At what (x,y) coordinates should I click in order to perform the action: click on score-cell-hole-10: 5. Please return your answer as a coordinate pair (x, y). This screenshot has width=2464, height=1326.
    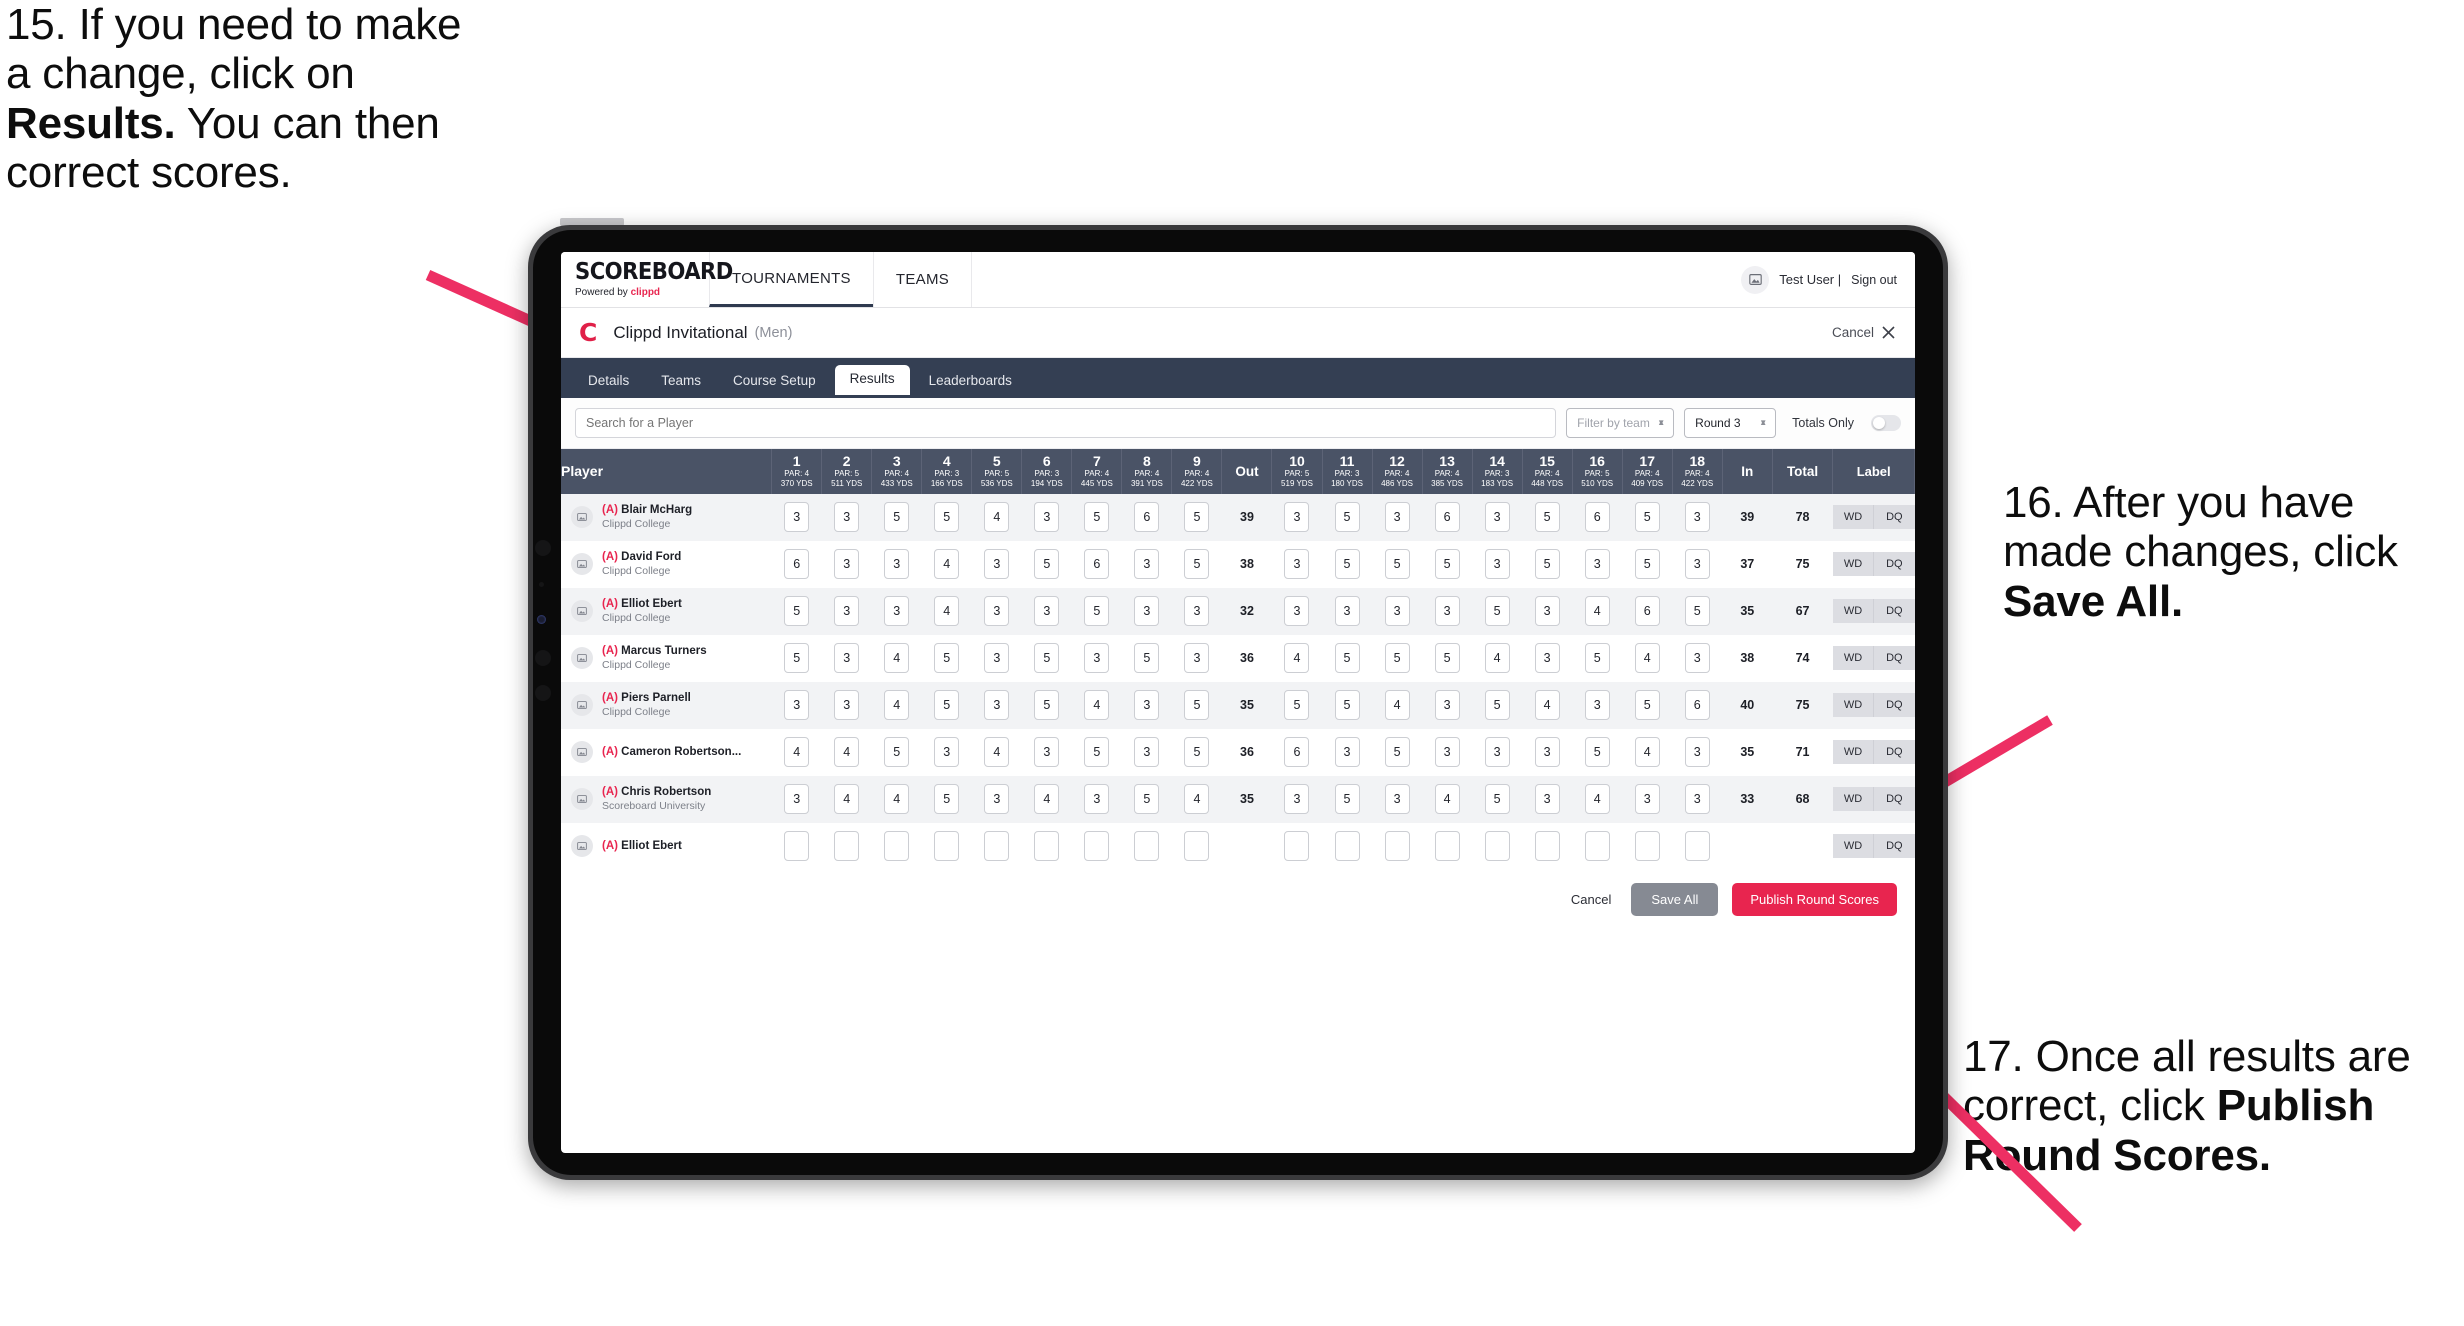
    Looking at the image, I should click on (1297, 705).